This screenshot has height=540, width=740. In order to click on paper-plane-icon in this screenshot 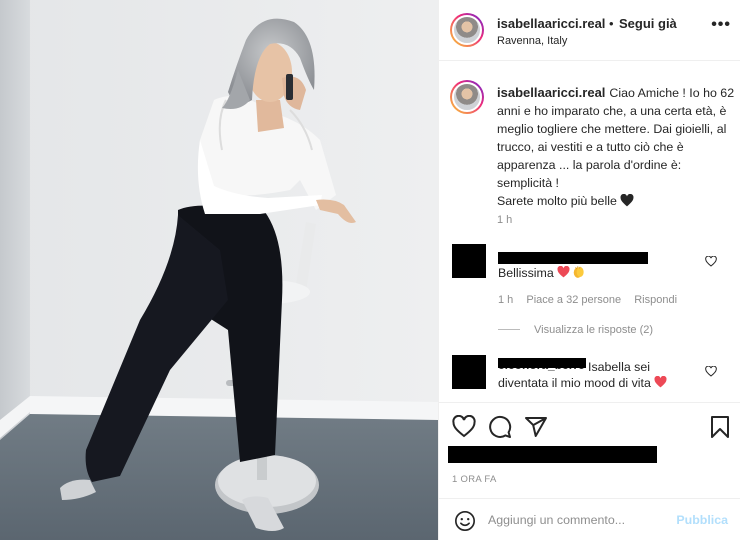, I will do `click(536, 427)`.